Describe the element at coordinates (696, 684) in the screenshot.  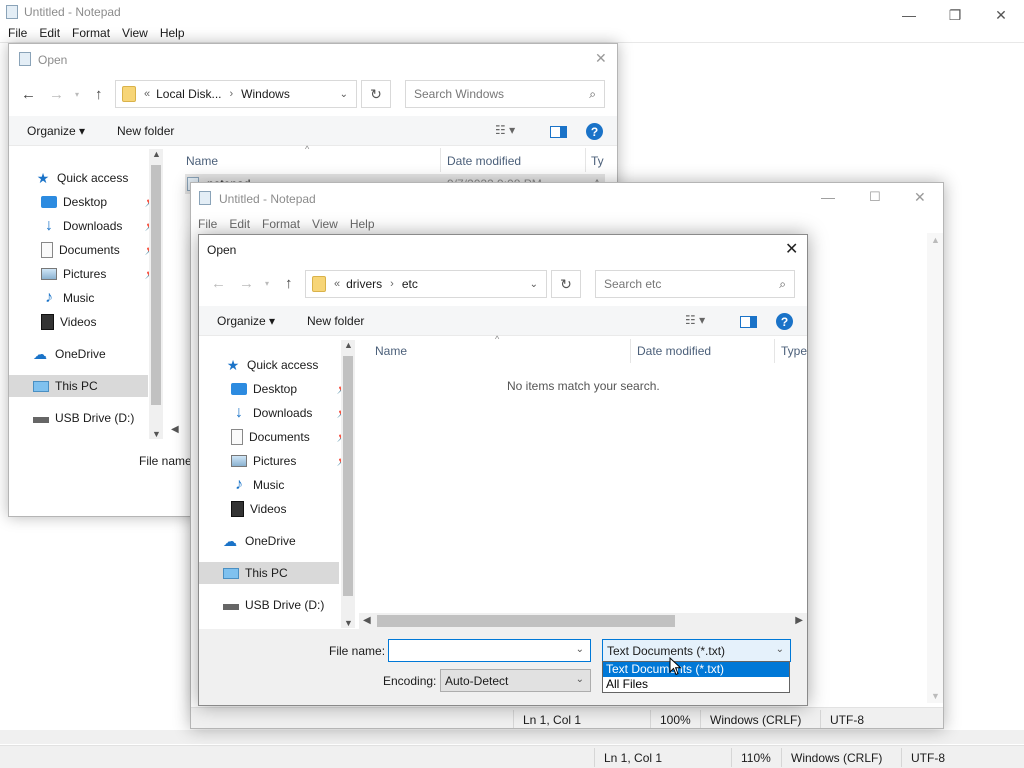
I see `file-type-option-all-files: All Files` at that location.